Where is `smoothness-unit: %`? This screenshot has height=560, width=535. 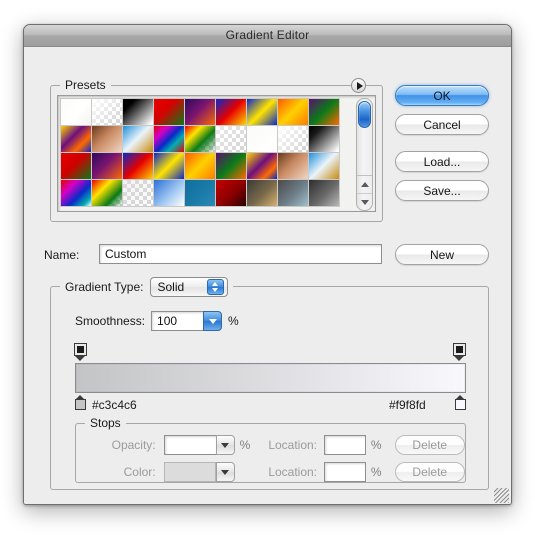
smoothness-unit: % is located at coordinates (233, 321).